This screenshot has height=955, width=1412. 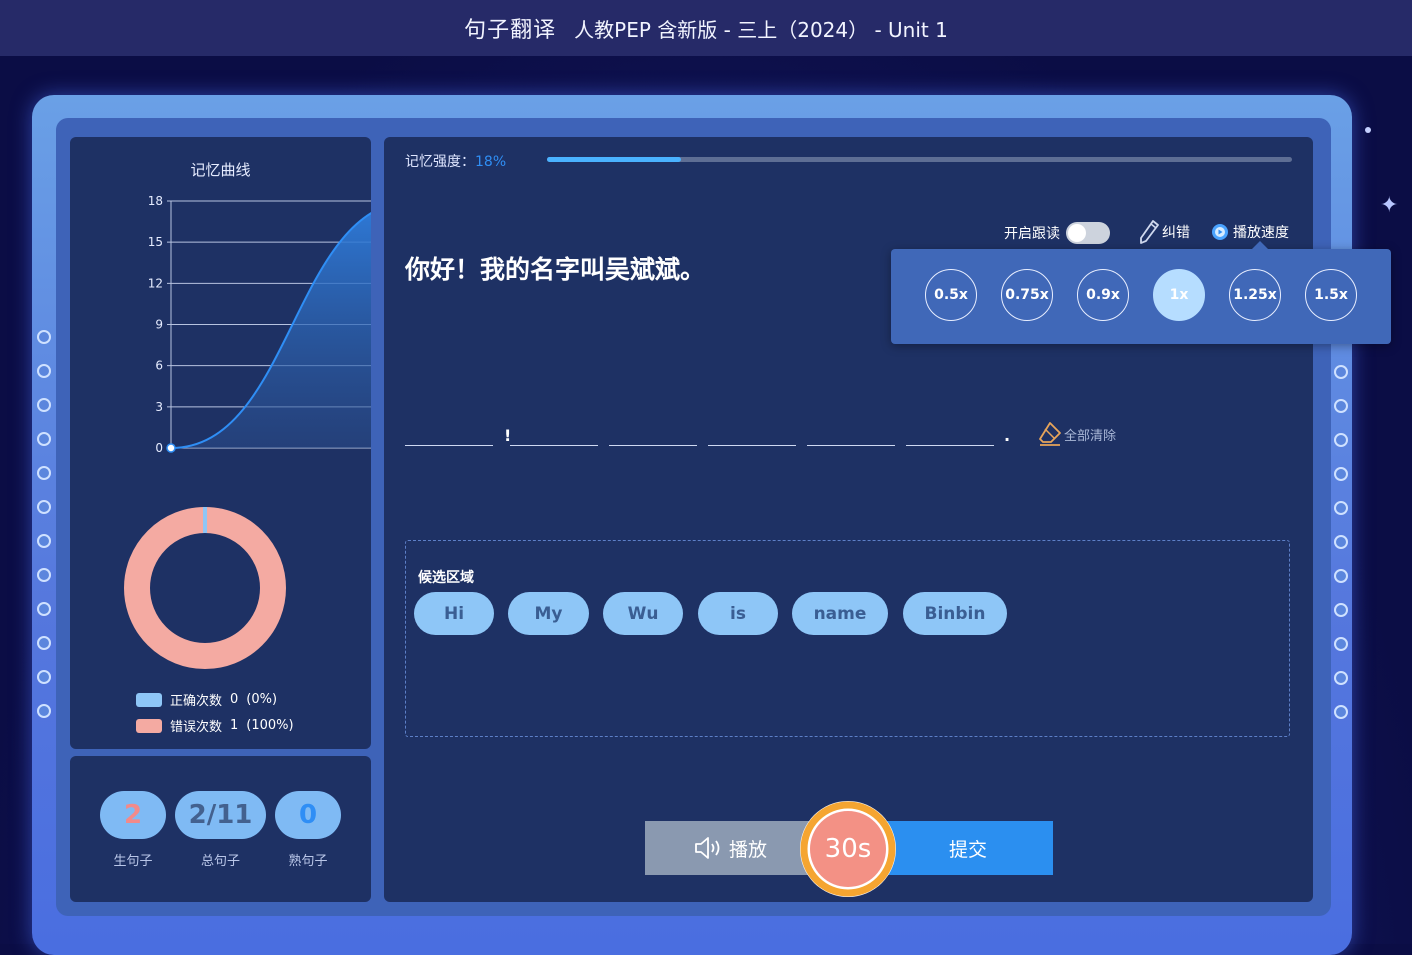 I want to click on page-subtitle: 人教PEP 含新版 - 三上（2024） - Unit 1, so click(x=761, y=29).